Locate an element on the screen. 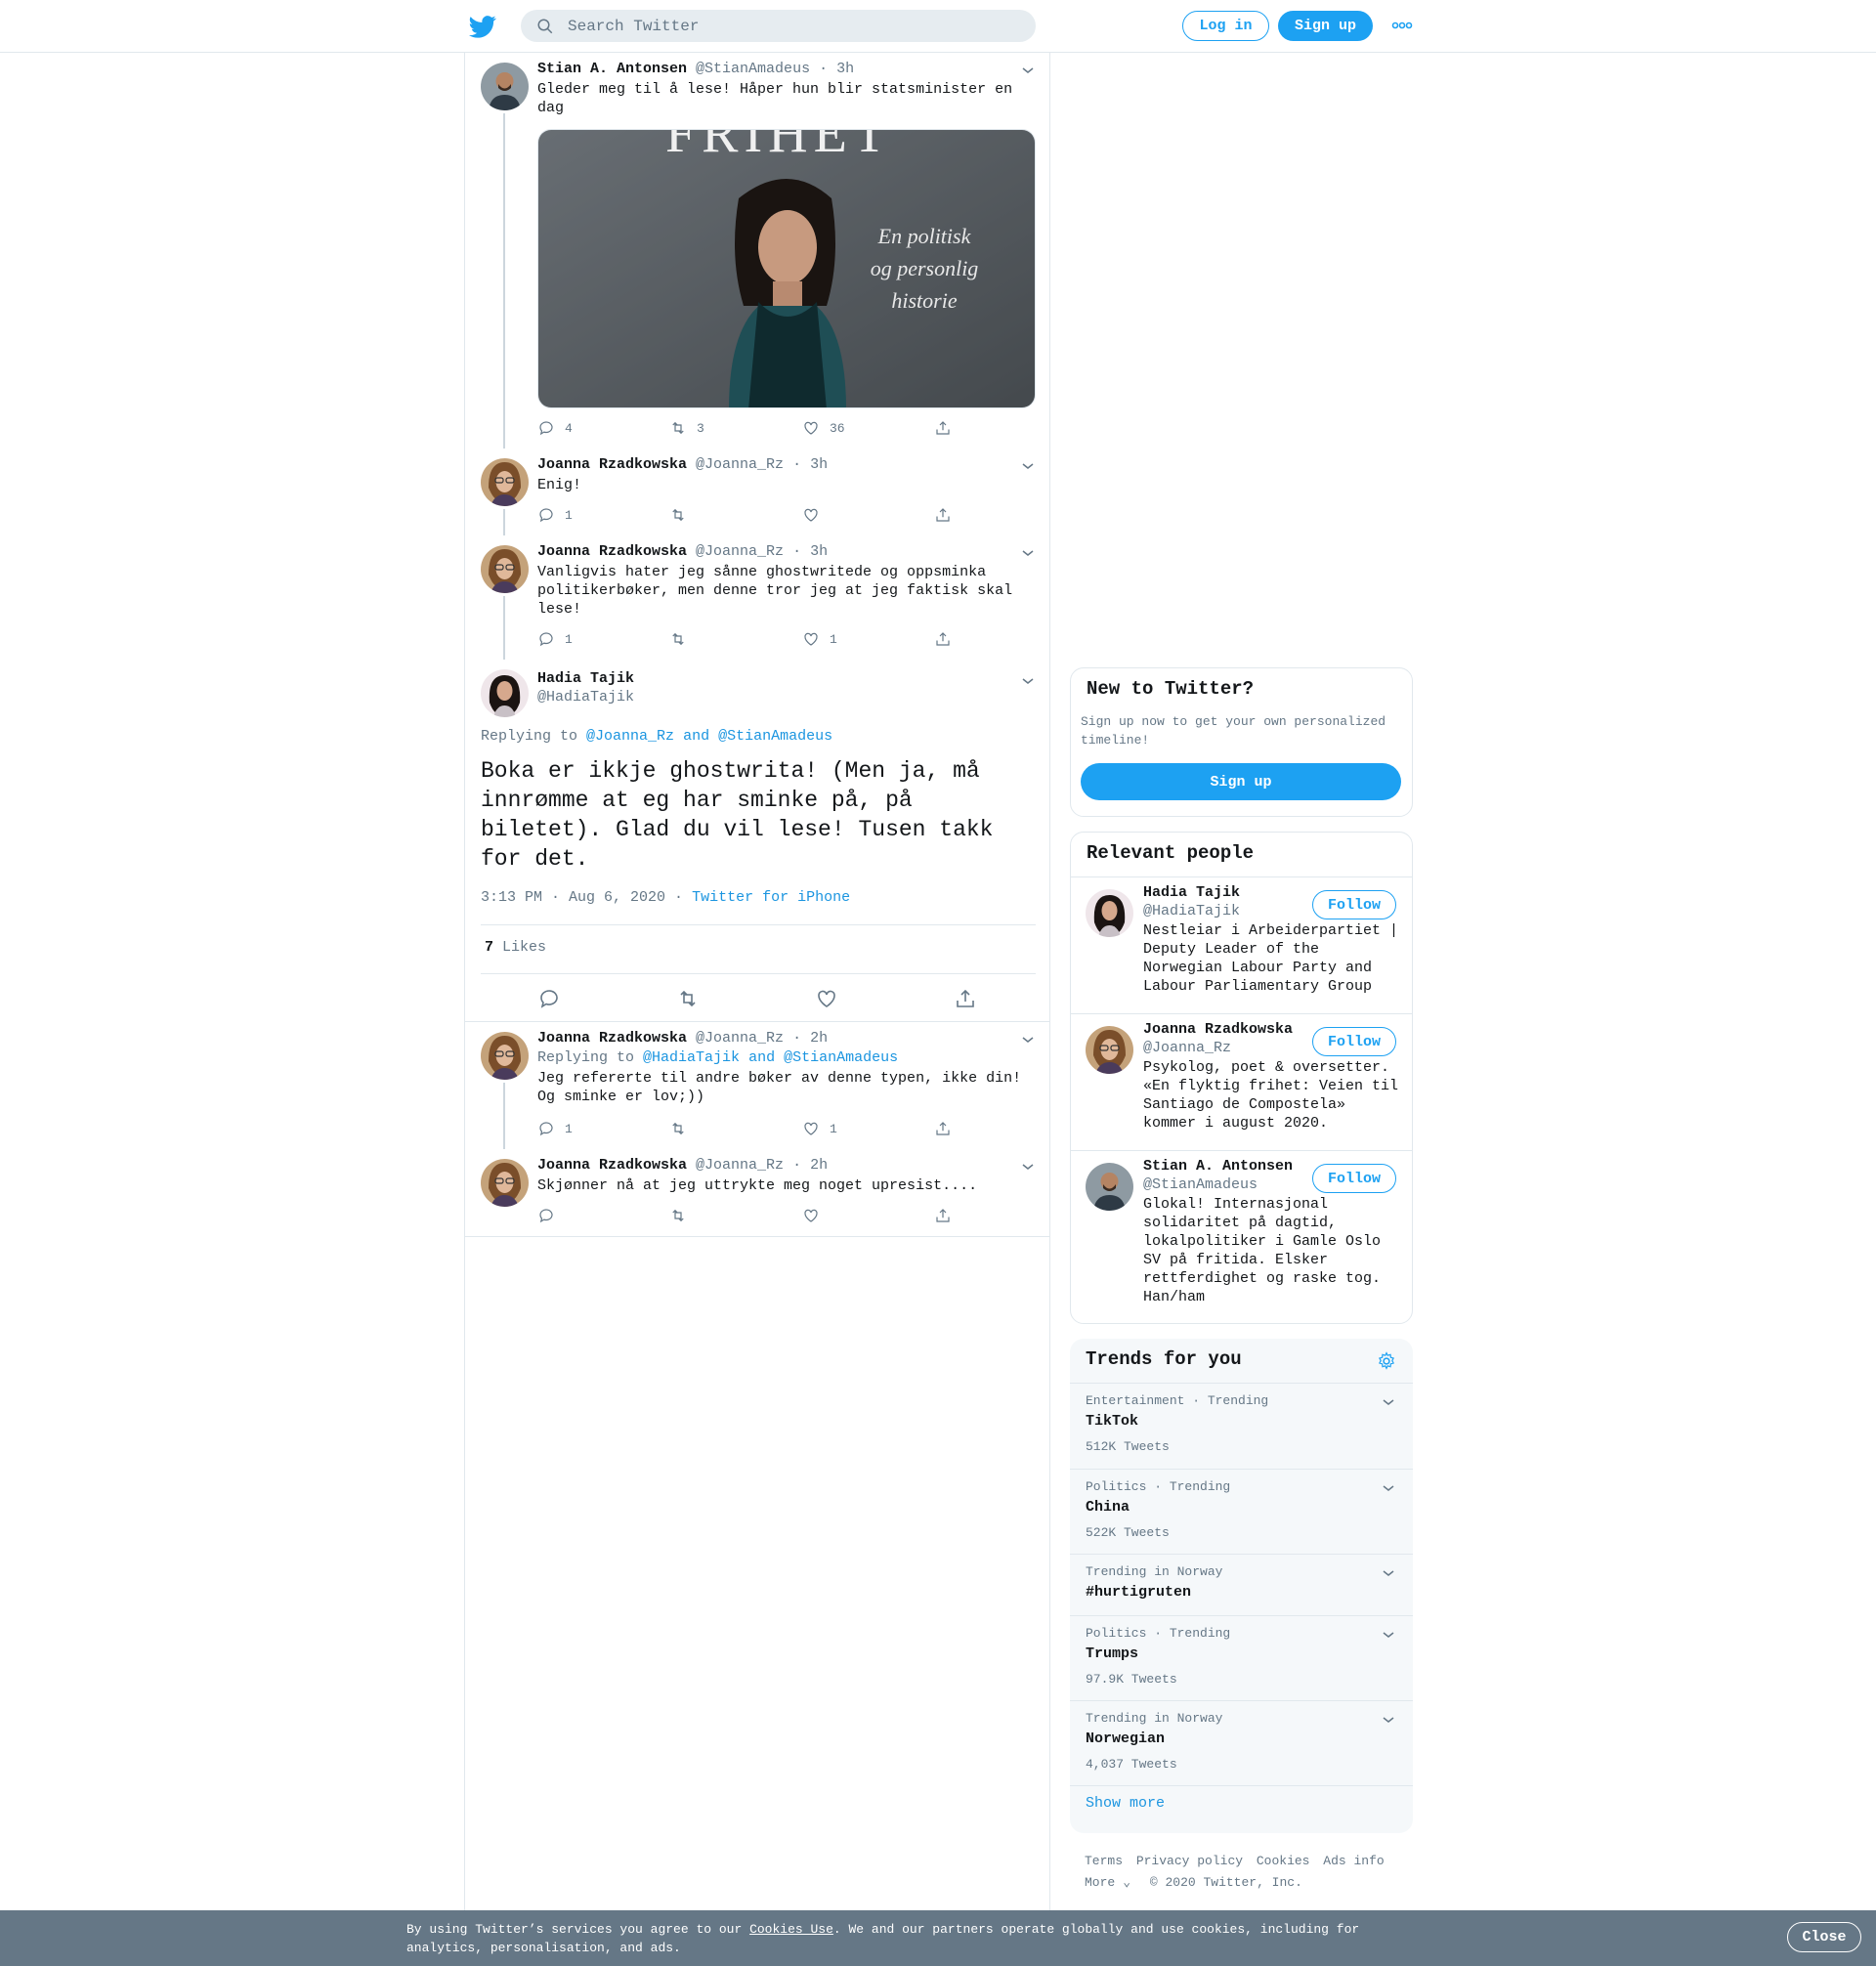 This screenshot has width=1876, height=1966. trend-item: Politics · Trending Trumps 97.9K Tweets is located at coordinates (1241, 1657).